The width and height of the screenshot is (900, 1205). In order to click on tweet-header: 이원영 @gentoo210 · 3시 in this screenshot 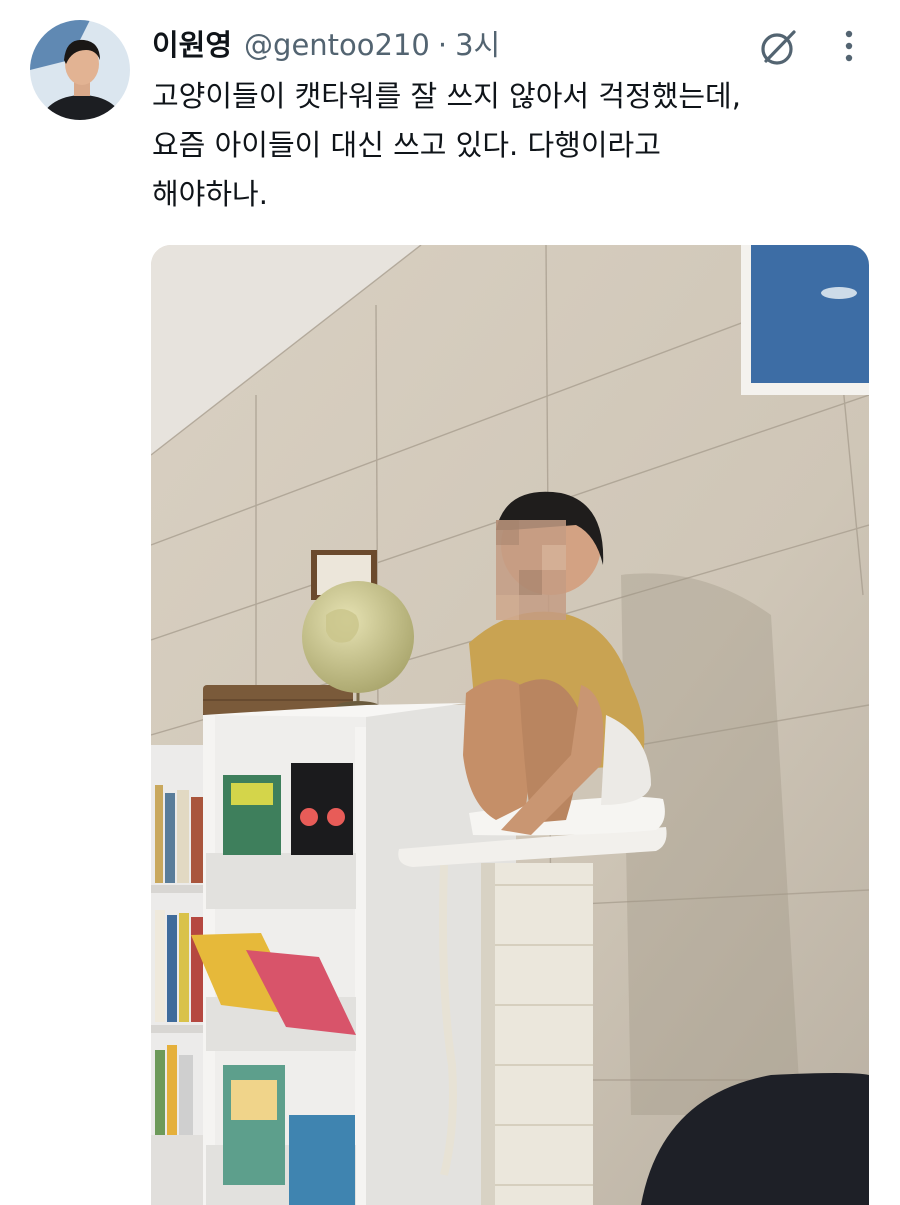, I will do `click(326, 43)`.